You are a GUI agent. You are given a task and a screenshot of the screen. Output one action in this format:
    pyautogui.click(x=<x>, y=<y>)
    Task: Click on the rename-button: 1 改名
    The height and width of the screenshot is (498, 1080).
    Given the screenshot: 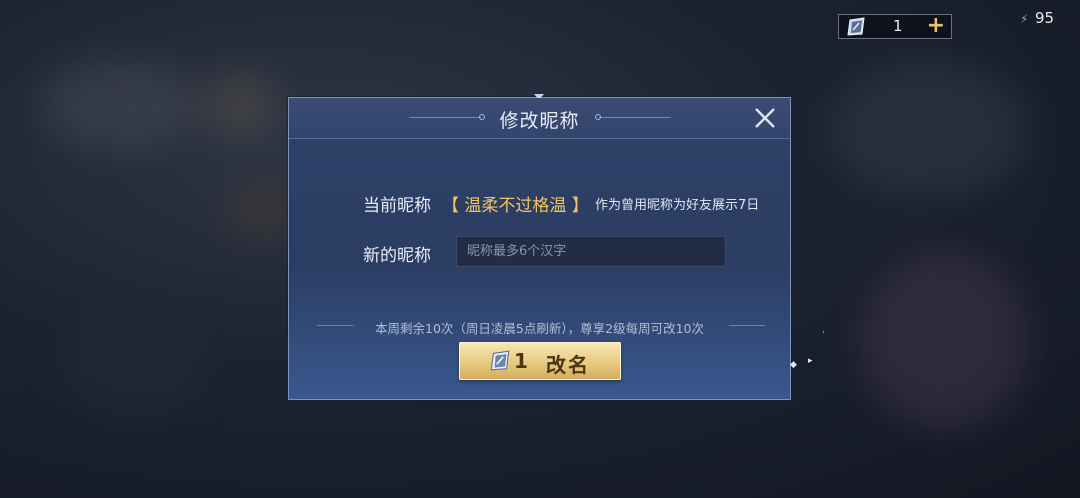 What is the action you would take?
    pyautogui.click(x=540, y=361)
    